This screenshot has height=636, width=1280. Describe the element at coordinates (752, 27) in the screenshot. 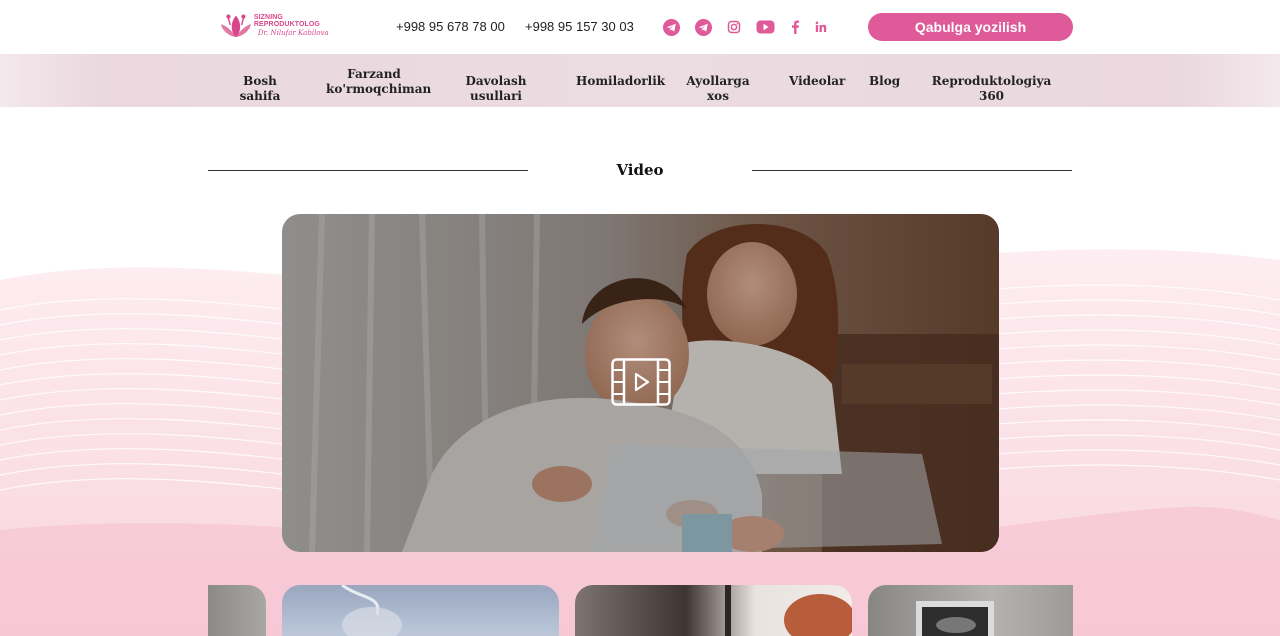

I see `social-links` at that location.